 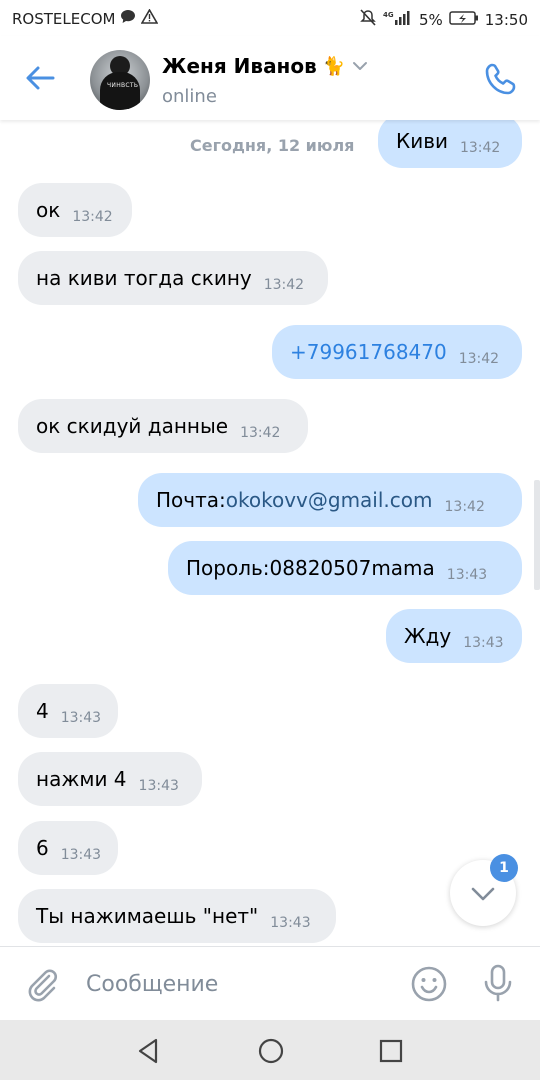 What do you see at coordinates (132, 426) in the screenshot?
I see `message-text: ок скидуй данные` at bounding box center [132, 426].